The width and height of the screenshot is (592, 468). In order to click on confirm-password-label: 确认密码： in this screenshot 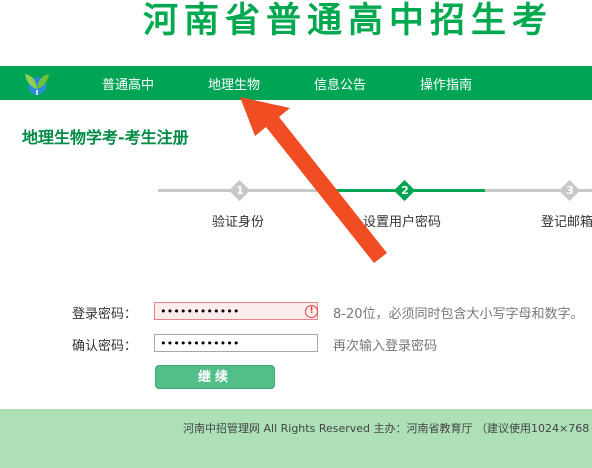, I will do `click(105, 346)`.